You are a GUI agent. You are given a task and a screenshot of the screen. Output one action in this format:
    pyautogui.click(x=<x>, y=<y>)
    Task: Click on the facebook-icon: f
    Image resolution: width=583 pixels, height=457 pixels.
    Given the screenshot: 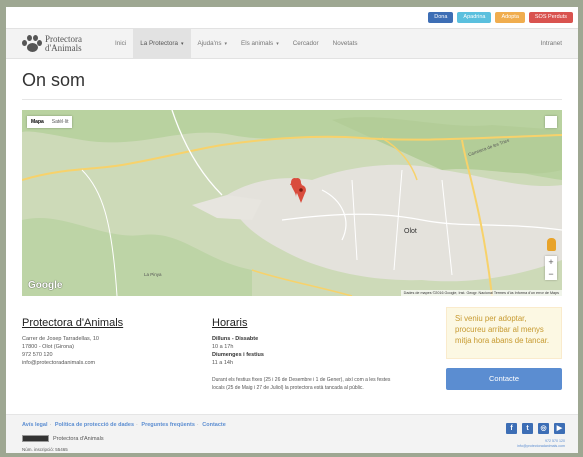 What is the action you would take?
    pyautogui.click(x=511, y=428)
    